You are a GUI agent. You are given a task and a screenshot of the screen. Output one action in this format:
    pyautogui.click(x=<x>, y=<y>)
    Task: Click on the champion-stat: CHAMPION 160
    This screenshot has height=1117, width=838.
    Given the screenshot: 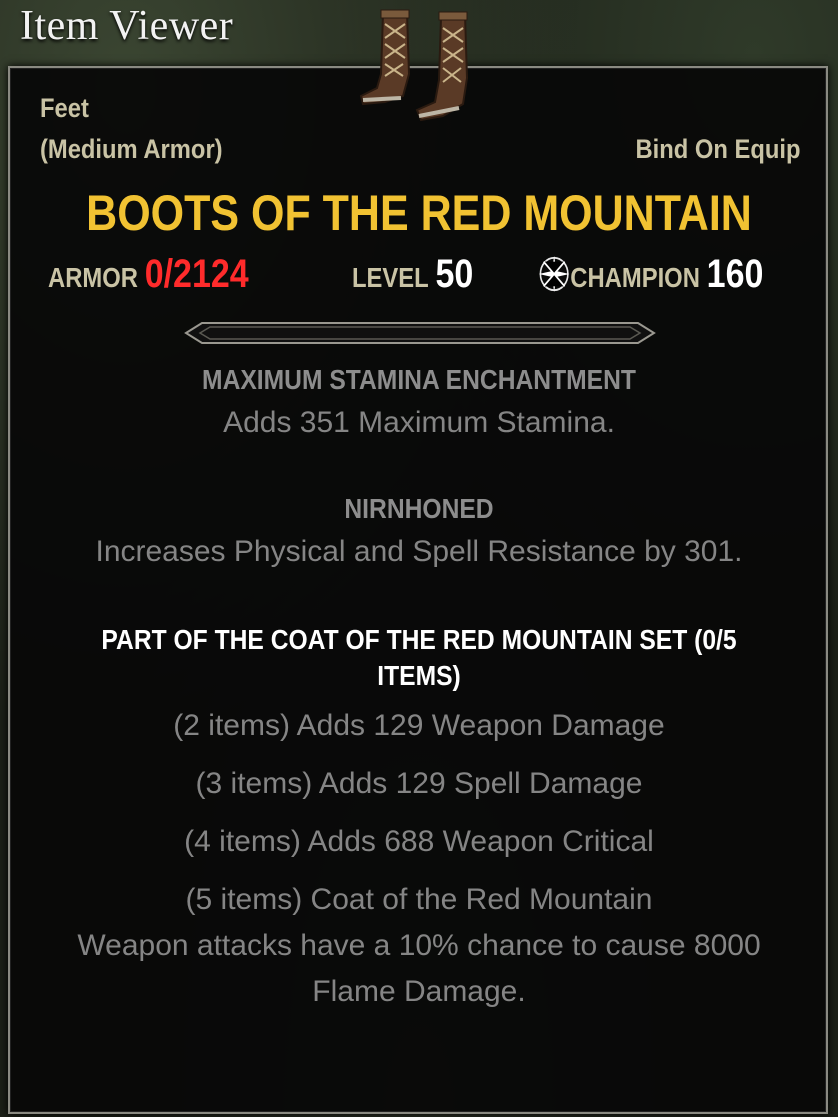 What is the action you would take?
    pyautogui.click(x=670, y=277)
    